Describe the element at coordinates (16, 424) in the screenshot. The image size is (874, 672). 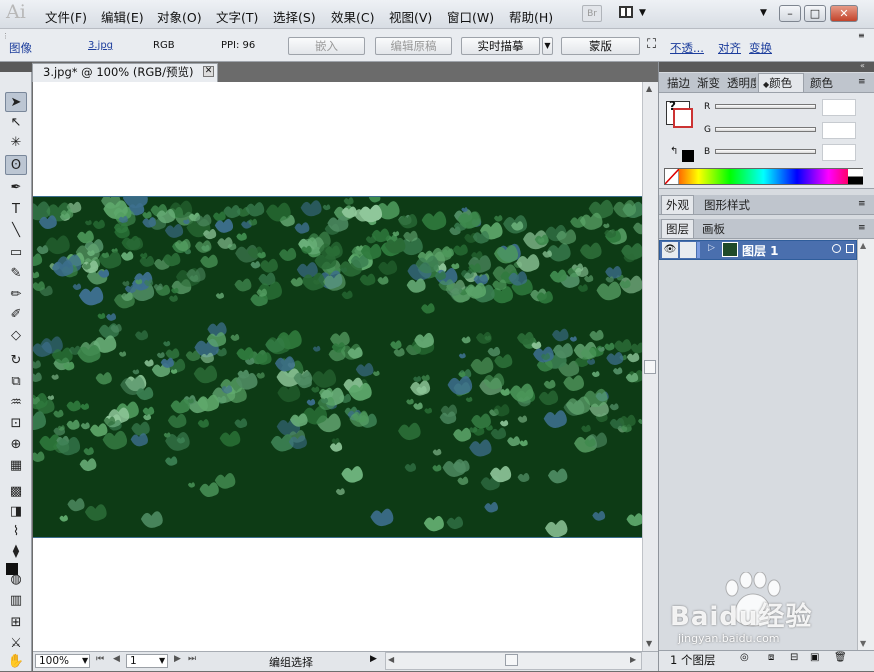
I see `free-transform-tool-icon: ⊡` at that location.